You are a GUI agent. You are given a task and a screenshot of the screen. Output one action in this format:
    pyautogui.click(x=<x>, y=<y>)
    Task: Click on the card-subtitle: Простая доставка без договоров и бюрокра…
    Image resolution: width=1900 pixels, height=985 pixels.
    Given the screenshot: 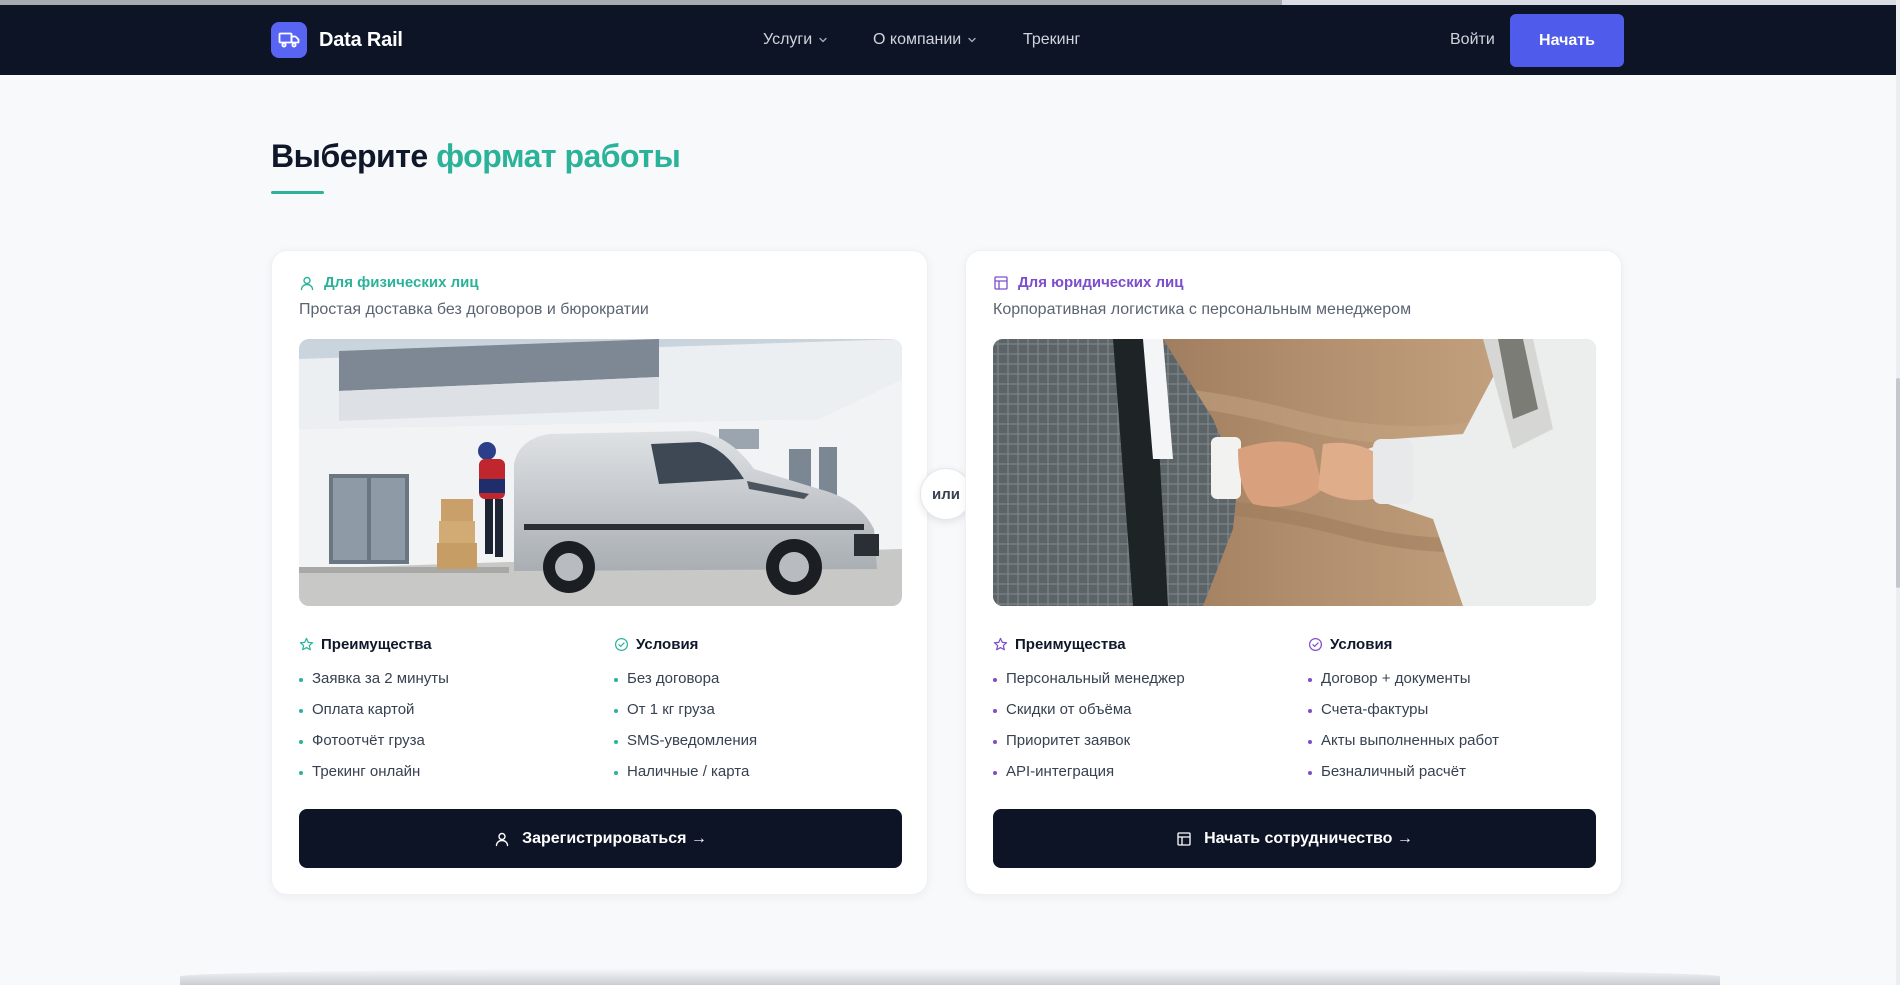 What is the action you would take?
    pyautogui.click(x=474, y=309)
    